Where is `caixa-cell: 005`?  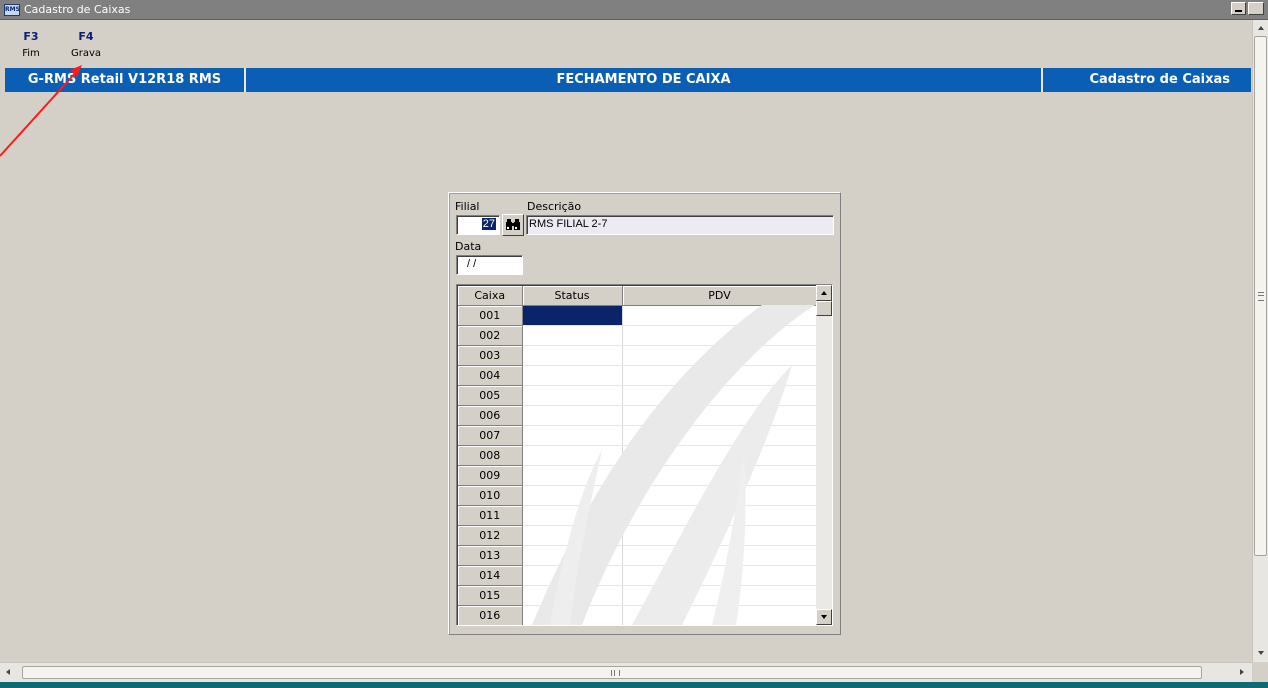
caixa-cell: 005 is located at coordinates (490, 395).